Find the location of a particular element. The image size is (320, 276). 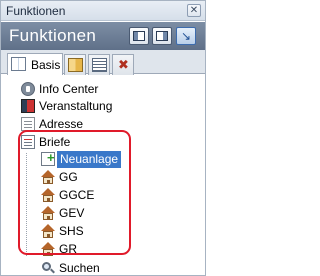

panel-right-icon is located at coordinates (162, 36).